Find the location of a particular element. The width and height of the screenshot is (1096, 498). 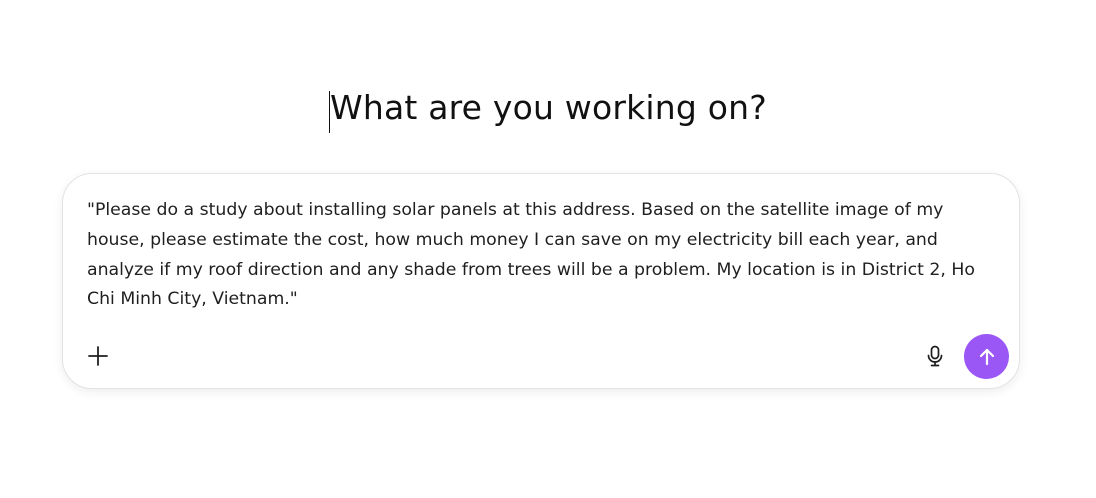

microphone-icon is located at coordinates (935, 356).